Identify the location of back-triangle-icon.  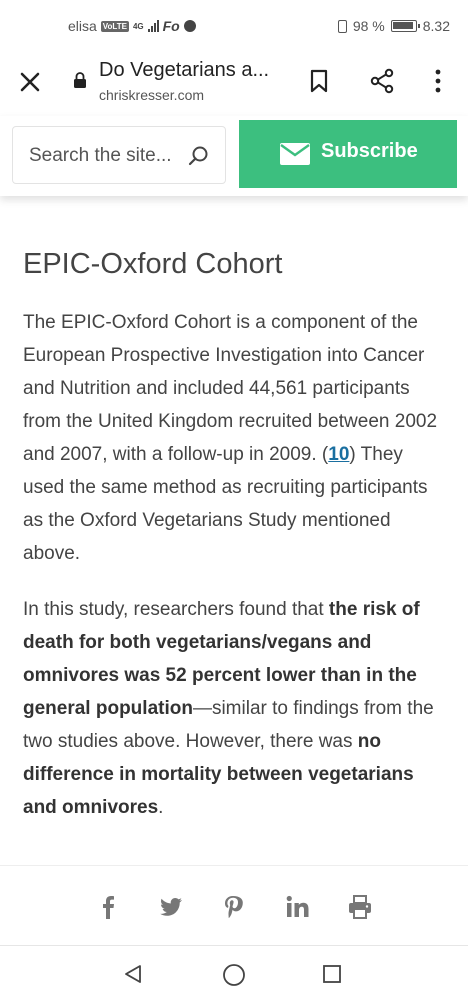
(133, 974).